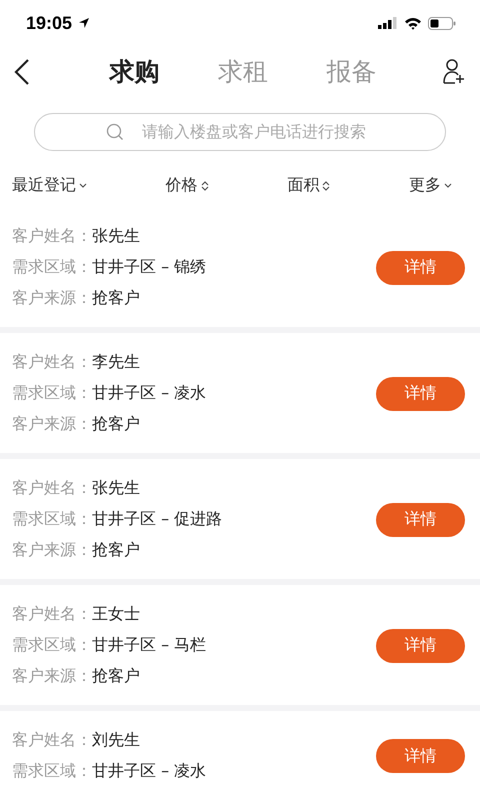 The image size is (480, 800). Describe the element at coordinates (442, 23) in the screenshot. I see `battery-icon` at that location.